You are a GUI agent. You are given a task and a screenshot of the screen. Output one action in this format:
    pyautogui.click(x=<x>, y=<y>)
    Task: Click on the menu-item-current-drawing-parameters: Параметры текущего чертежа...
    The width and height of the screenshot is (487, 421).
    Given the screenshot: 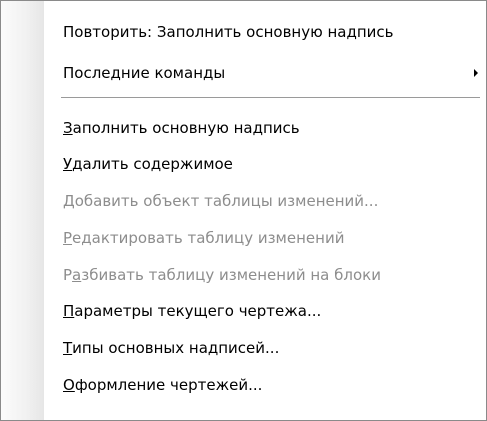 What is the action you would take?
    pyautogui.click(x=243, y=311)
    